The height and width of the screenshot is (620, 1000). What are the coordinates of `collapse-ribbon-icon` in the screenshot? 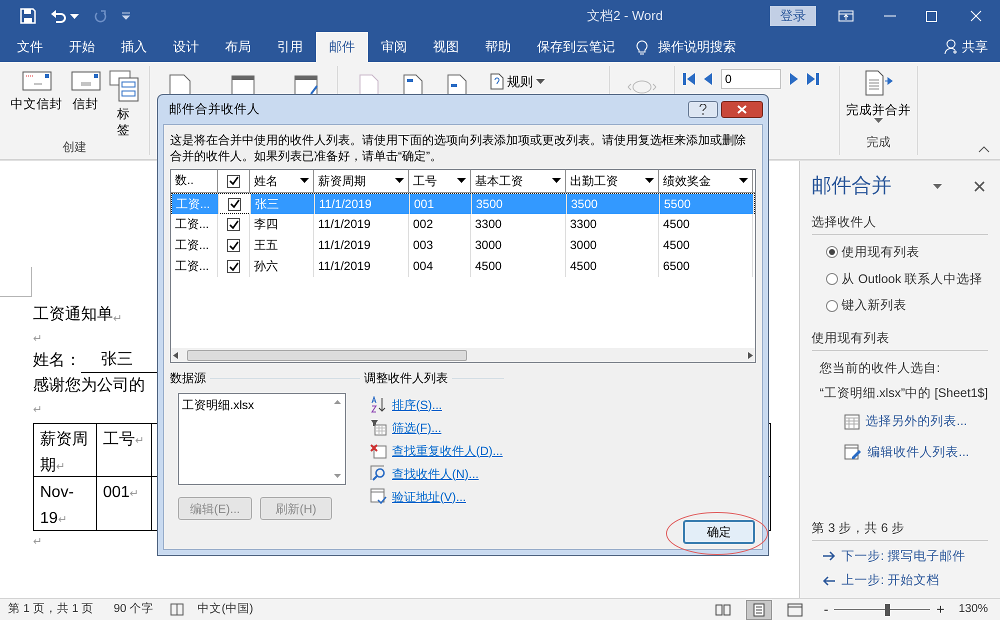 It's located at (984, 149).